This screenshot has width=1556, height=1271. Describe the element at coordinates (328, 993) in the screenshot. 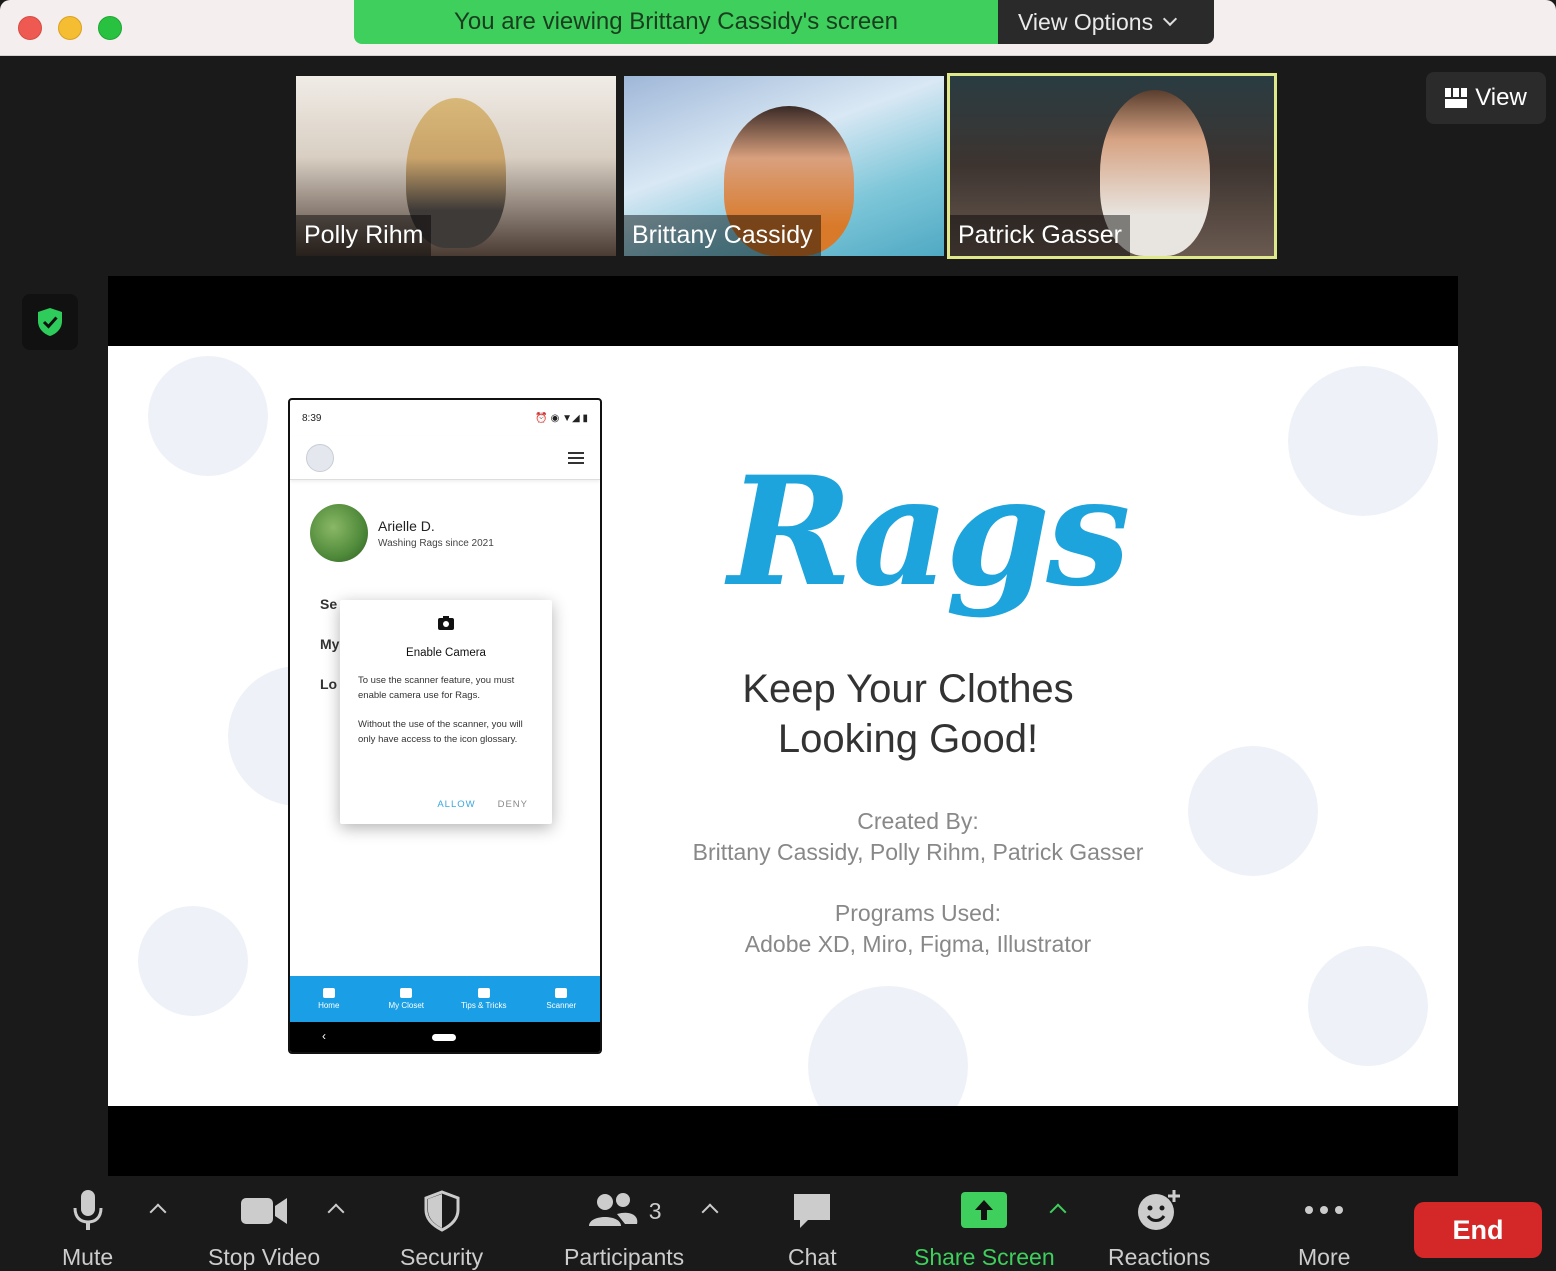

I see `home-icon` at that location.